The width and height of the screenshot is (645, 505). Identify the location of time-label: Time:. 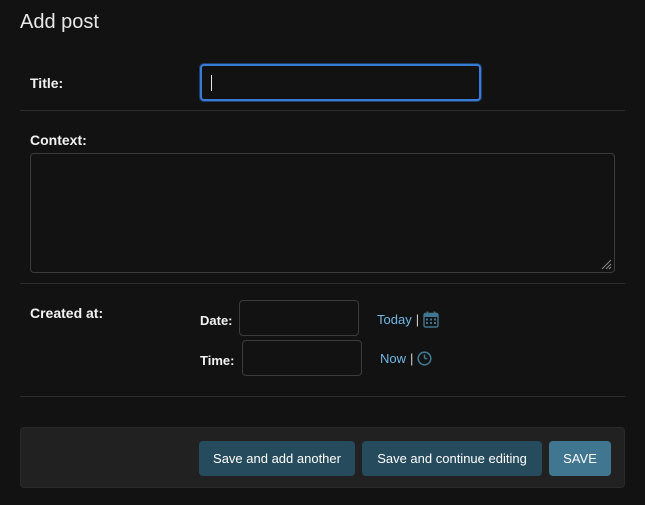
(217, 360).